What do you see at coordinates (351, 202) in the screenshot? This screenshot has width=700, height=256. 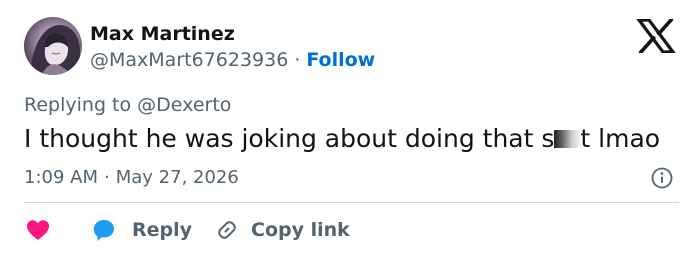 I see `divider` at bounding box center [351, 202].